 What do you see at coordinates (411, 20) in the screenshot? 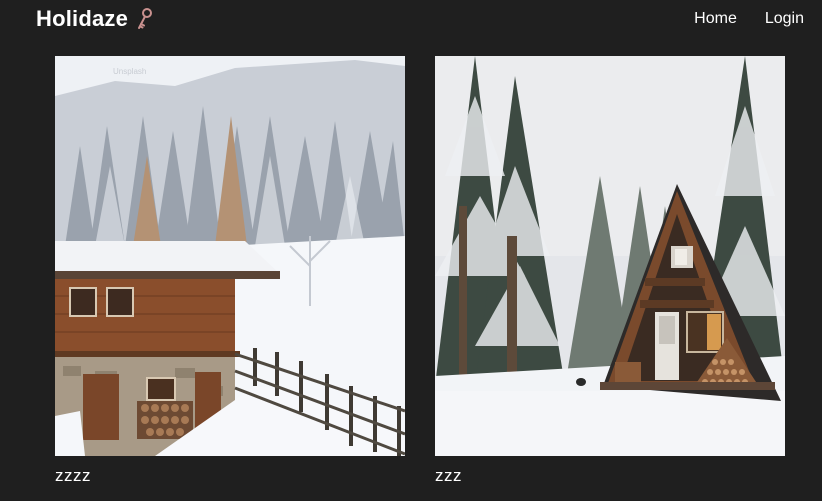
I see `navbar: Holidaze Home Login` at bounding box center [411, 20].